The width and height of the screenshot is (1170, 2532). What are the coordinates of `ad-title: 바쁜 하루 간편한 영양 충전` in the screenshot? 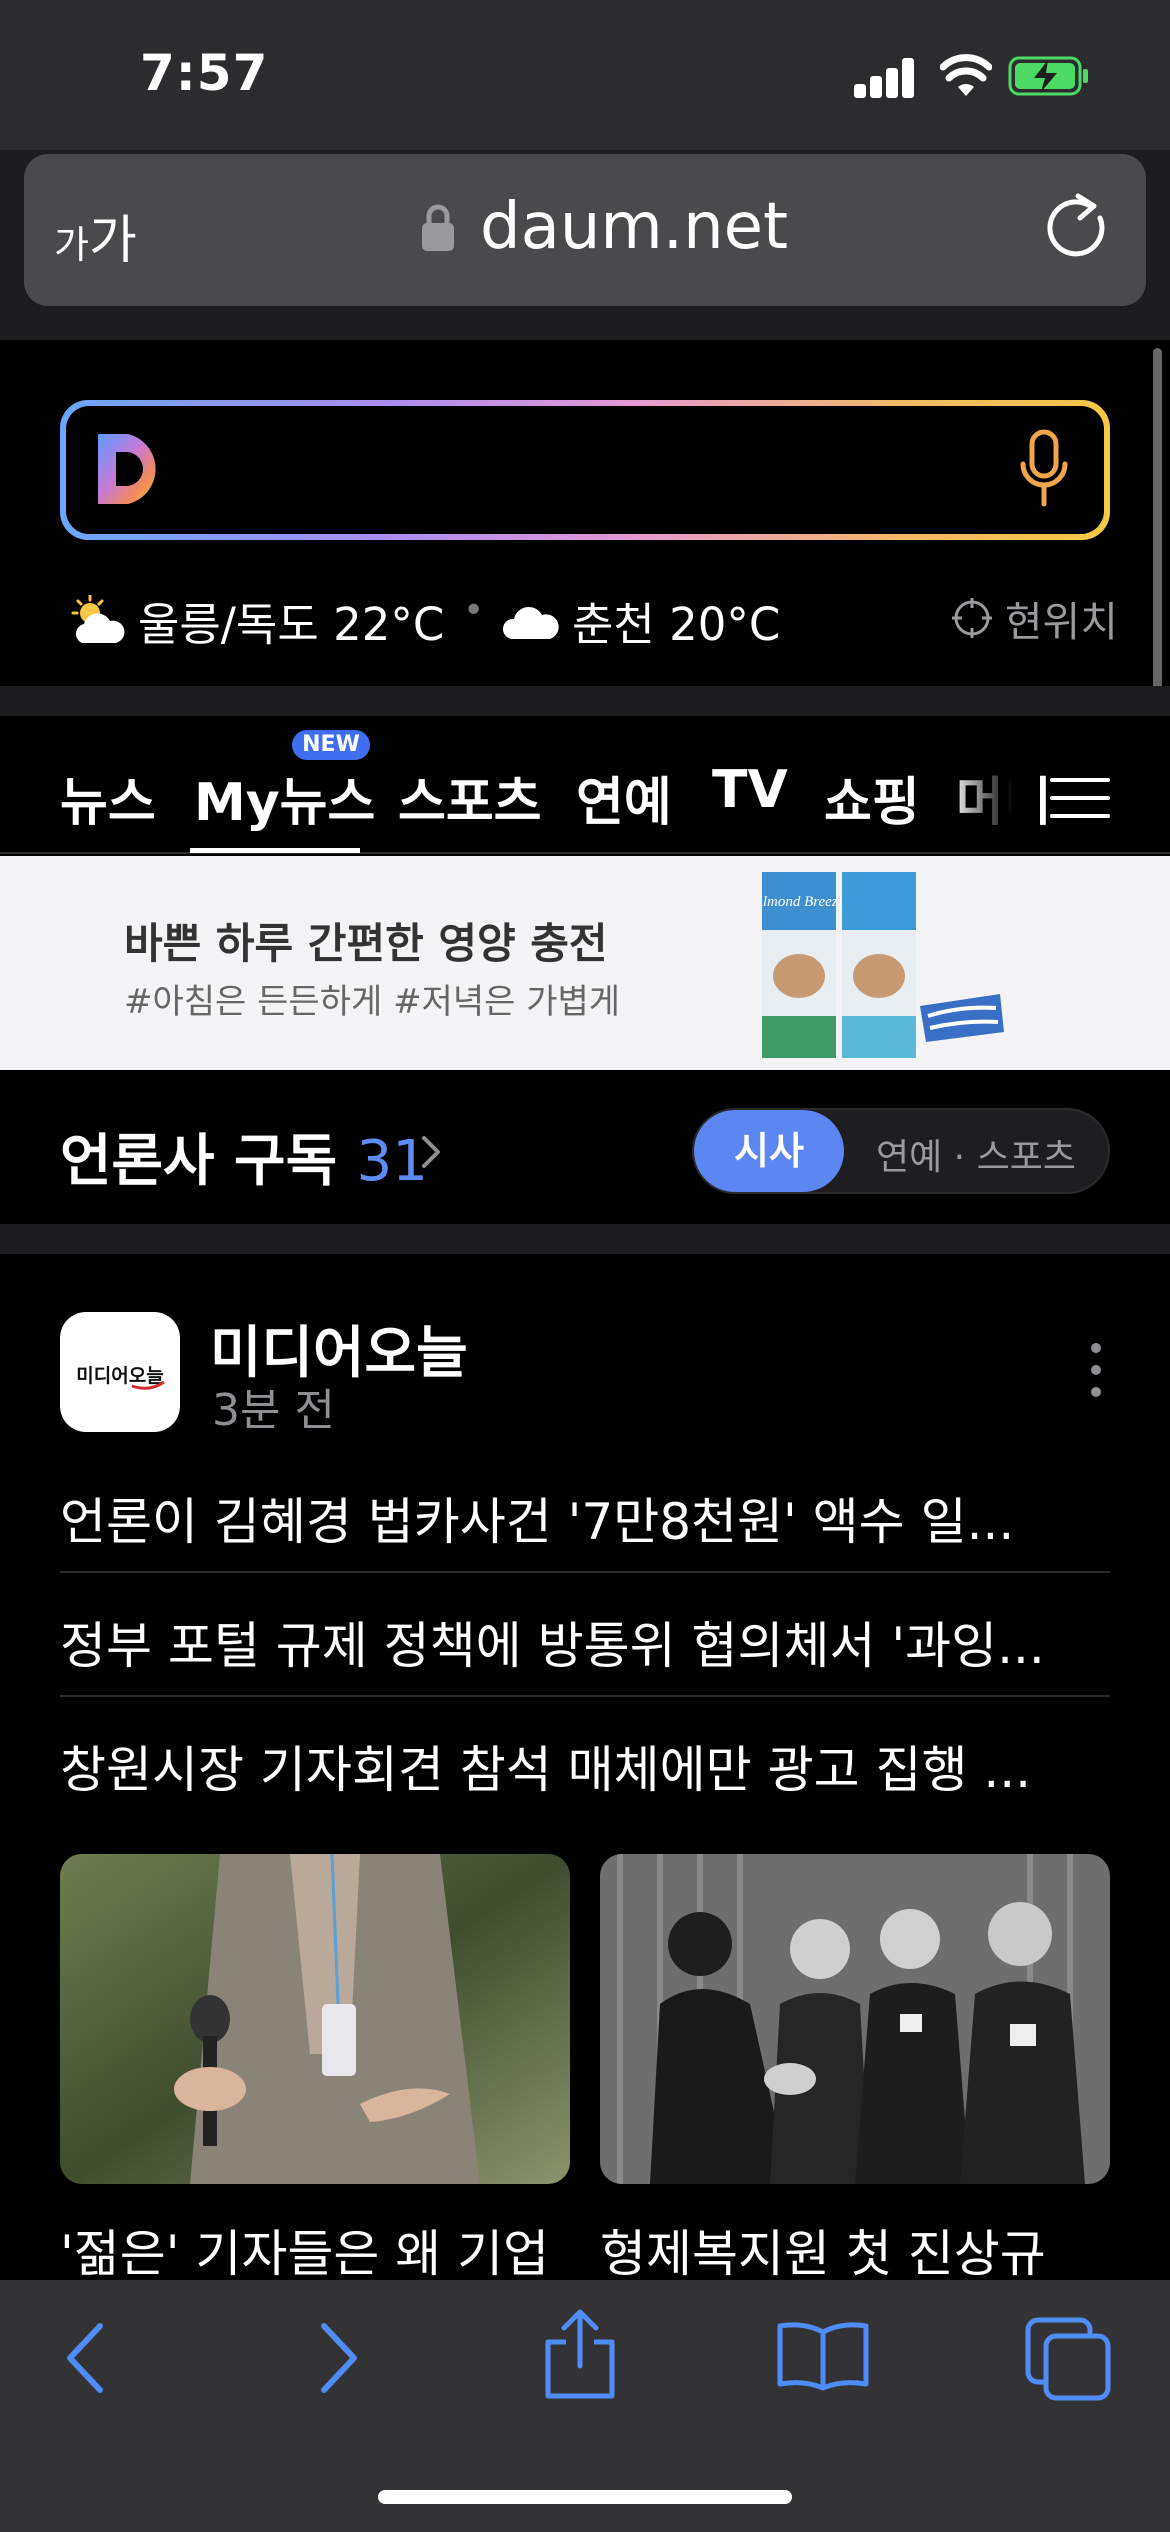 It's located at (366, 943).